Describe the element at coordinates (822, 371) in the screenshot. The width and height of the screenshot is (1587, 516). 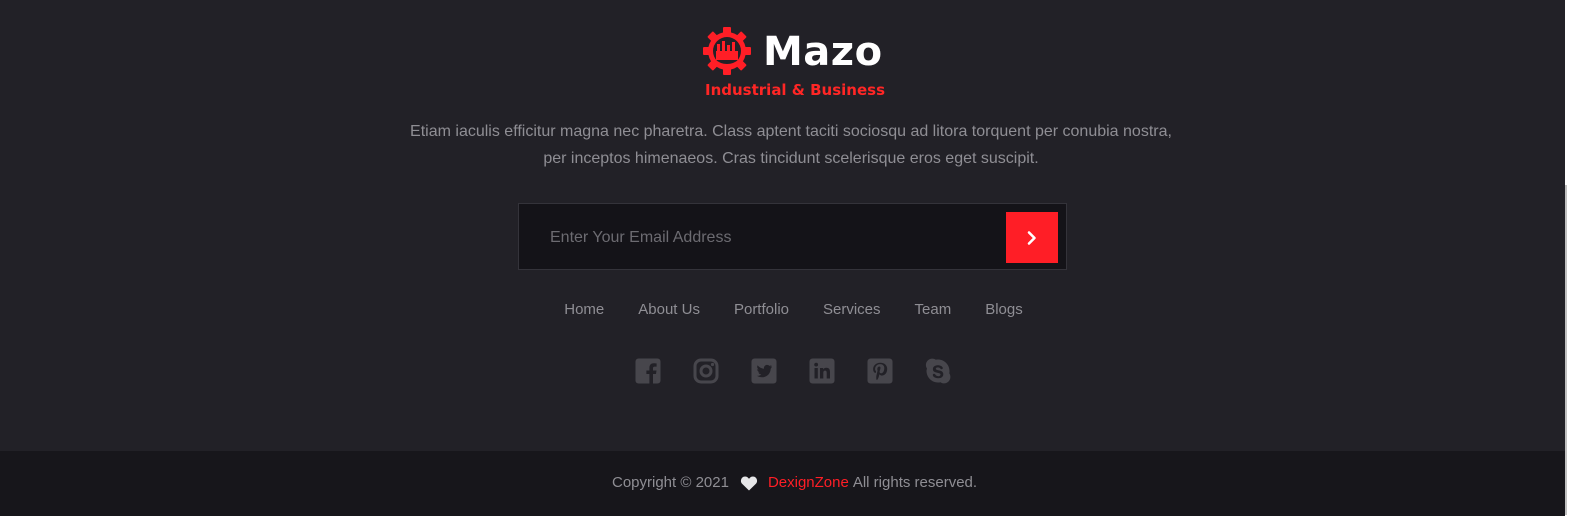
I see `linkedin-icon` at that location.